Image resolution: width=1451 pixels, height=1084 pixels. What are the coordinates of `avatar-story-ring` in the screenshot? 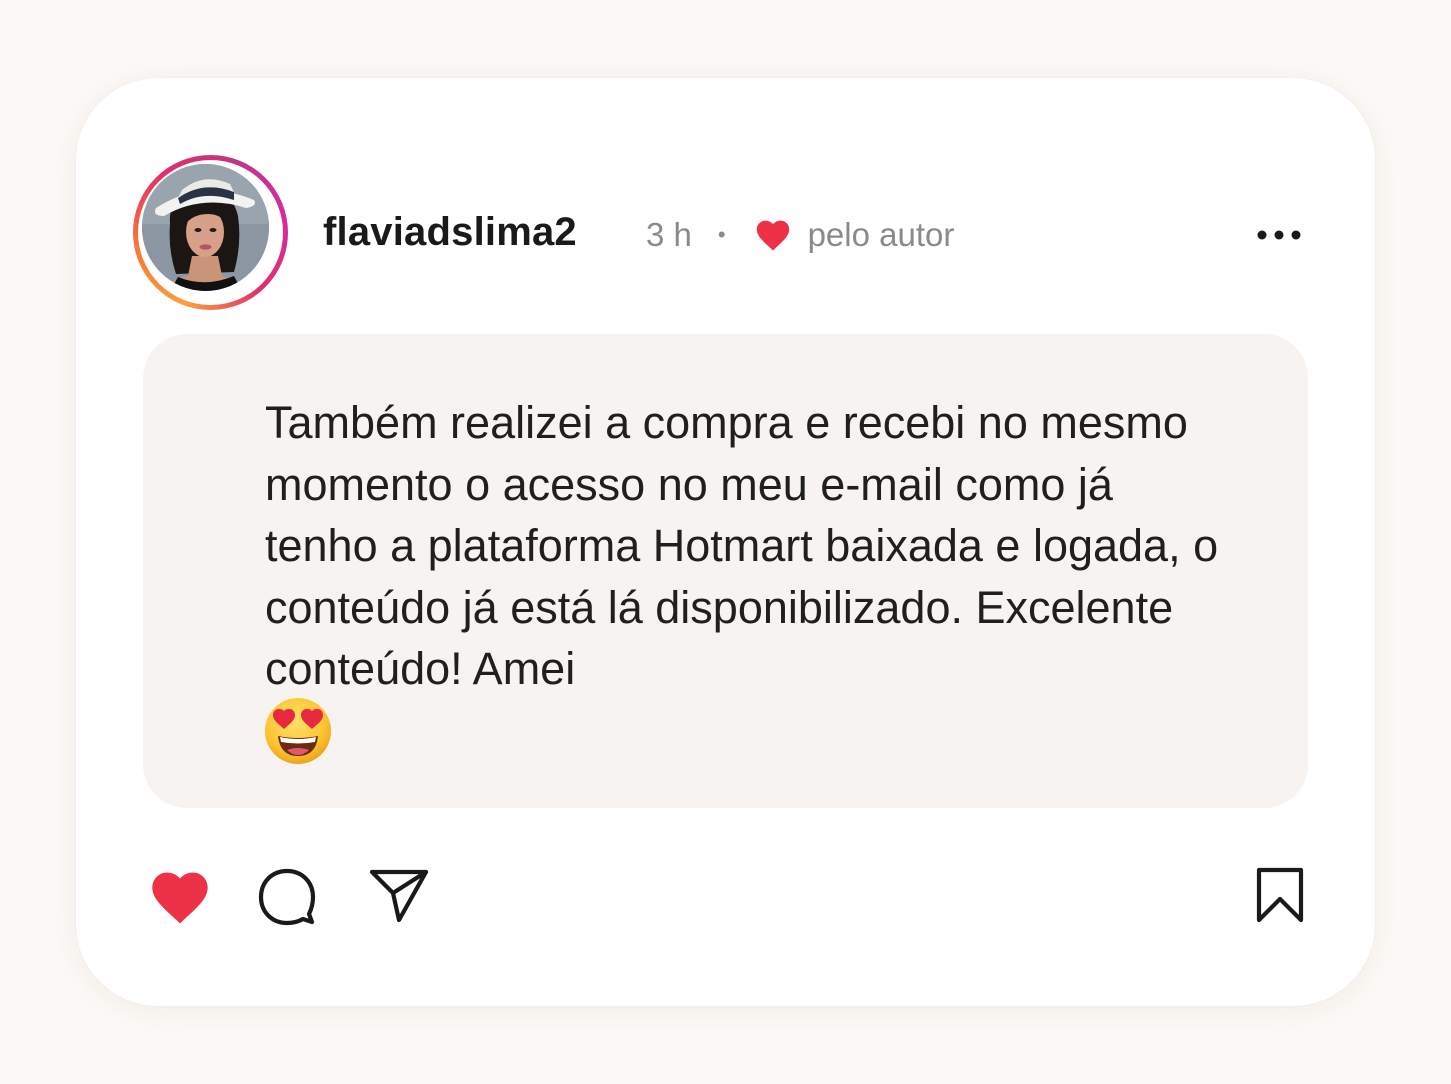 It's located at (210, 232).